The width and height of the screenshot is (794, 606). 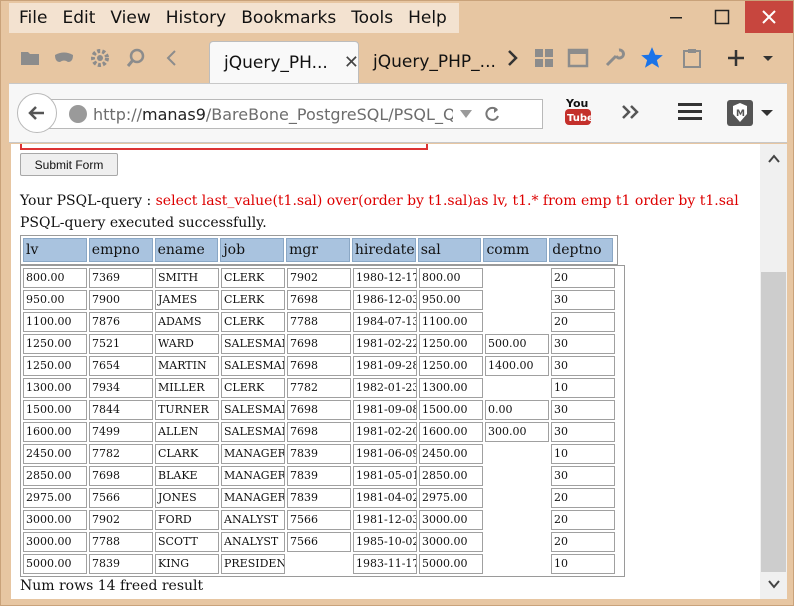 I want to click on star-icon, so click(x=652, y=58).